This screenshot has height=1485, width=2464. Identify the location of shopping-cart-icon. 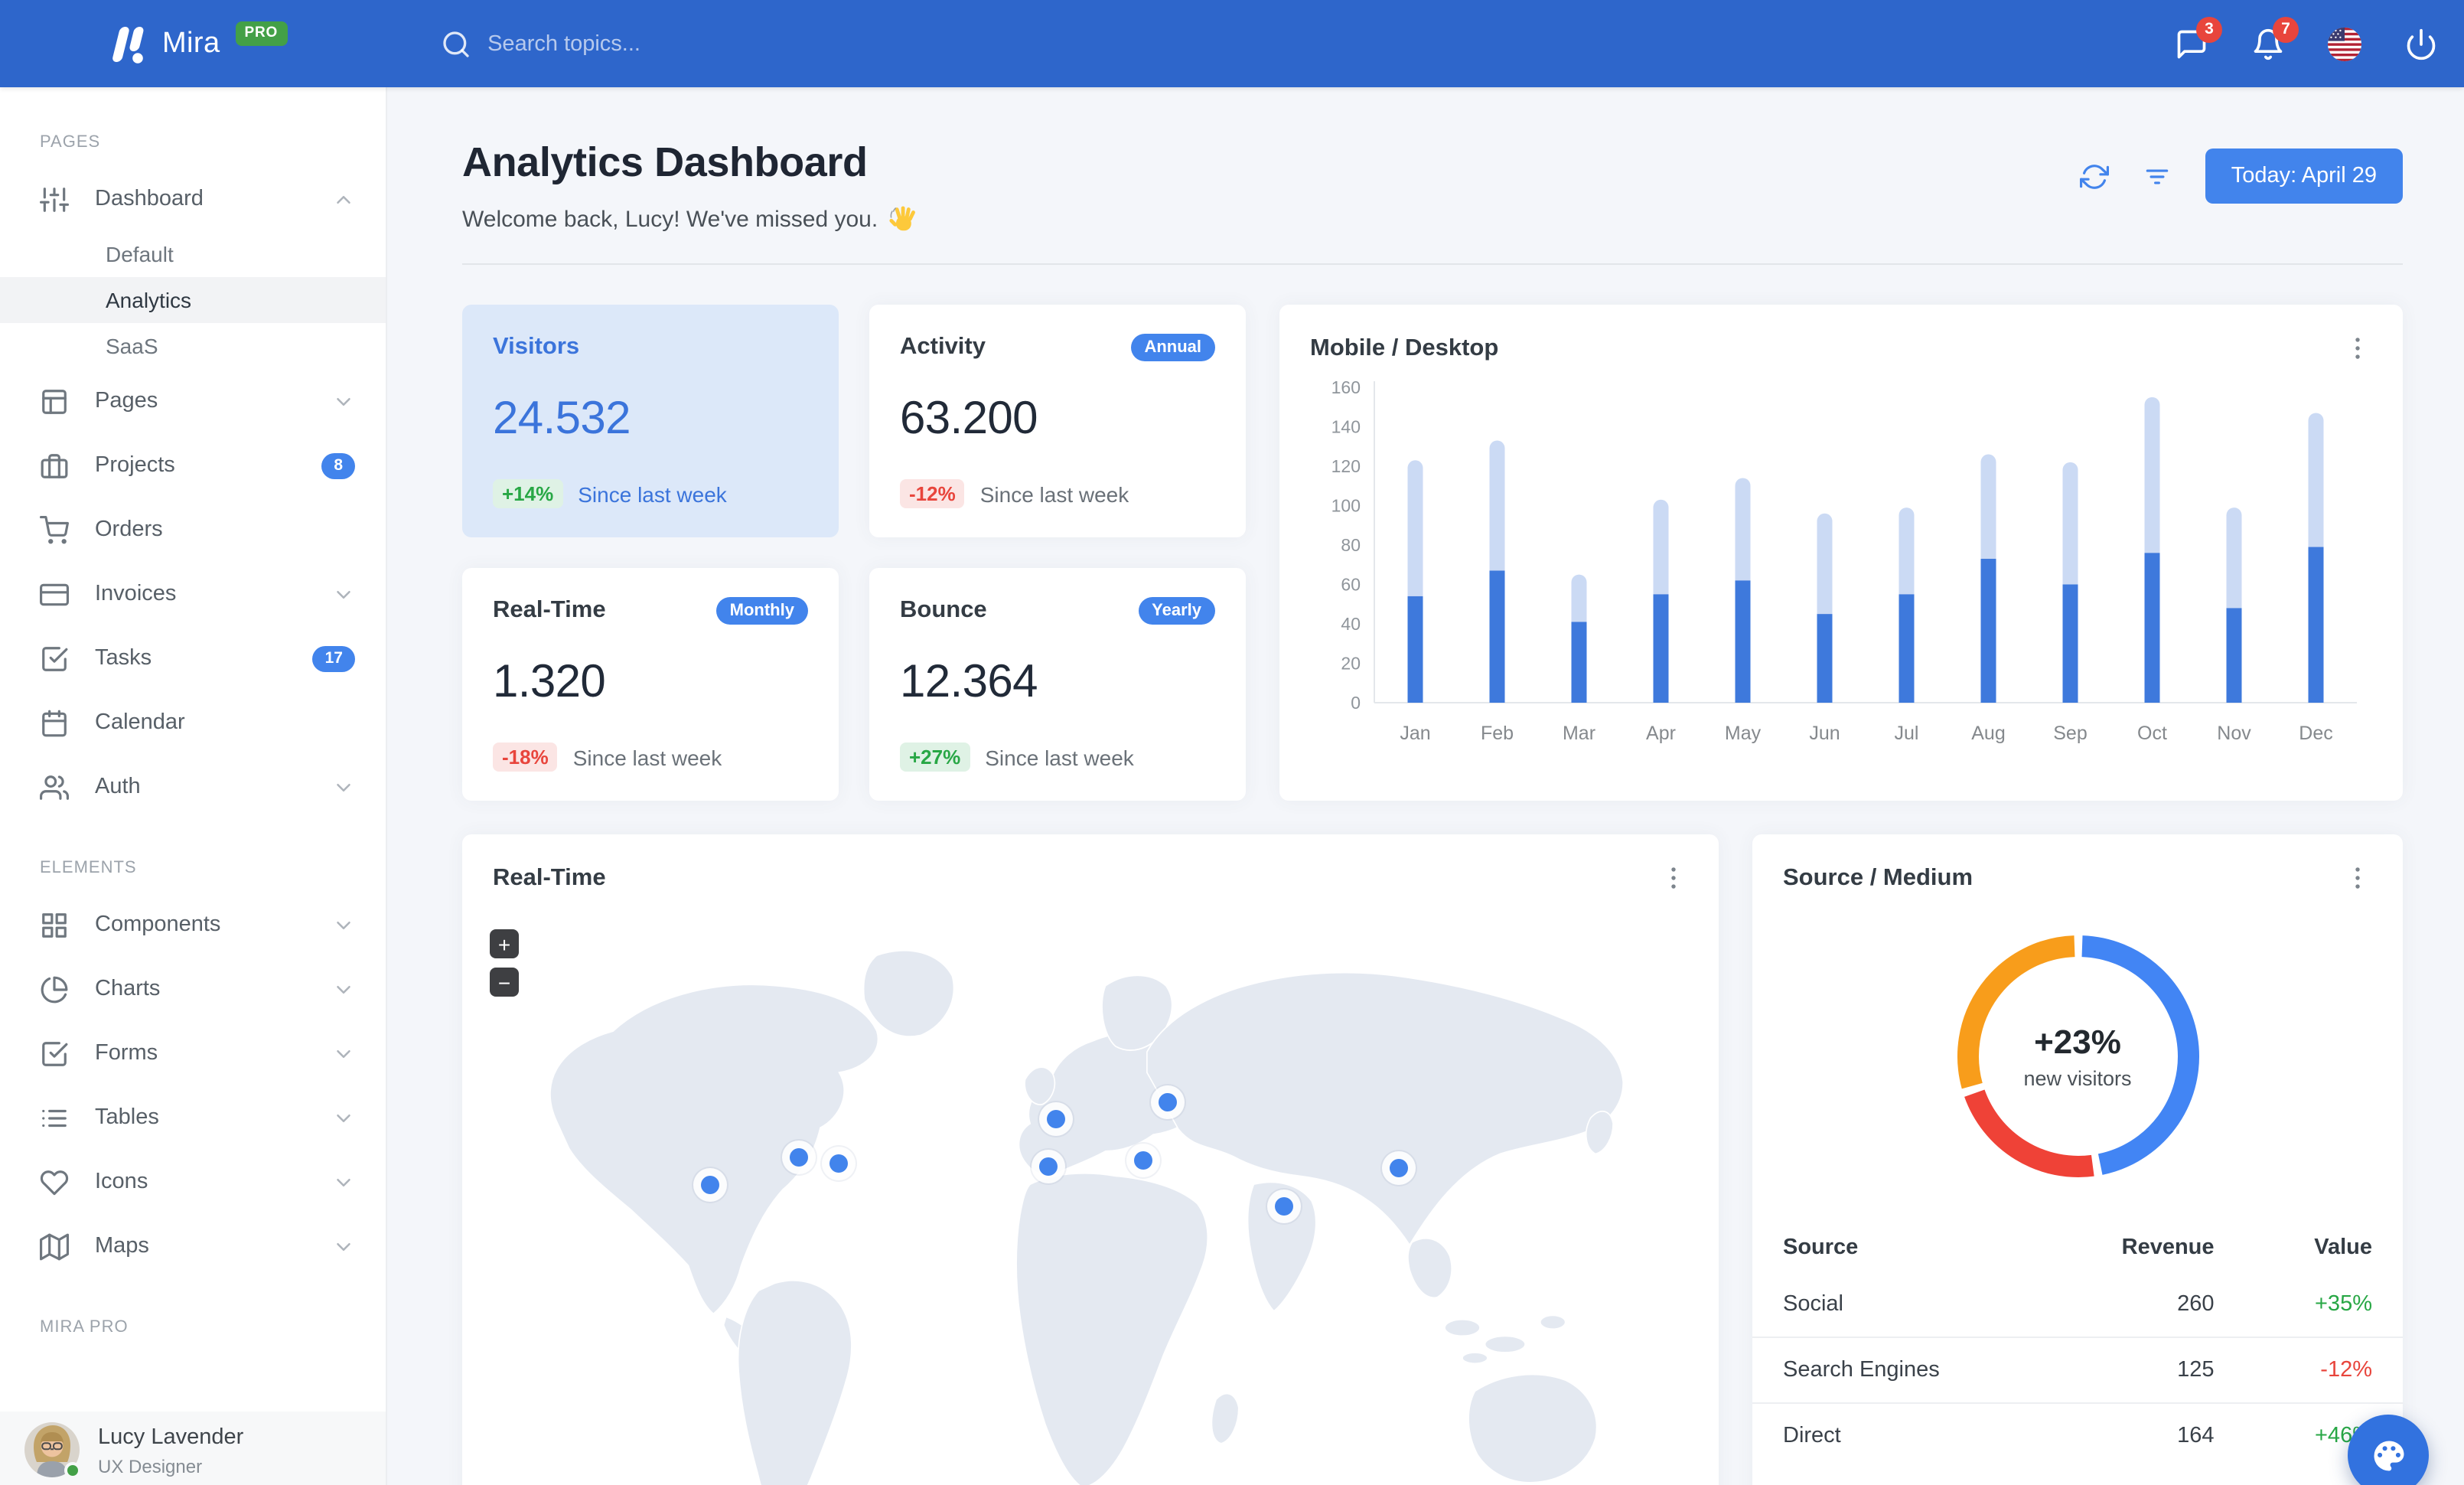
(54, 529).